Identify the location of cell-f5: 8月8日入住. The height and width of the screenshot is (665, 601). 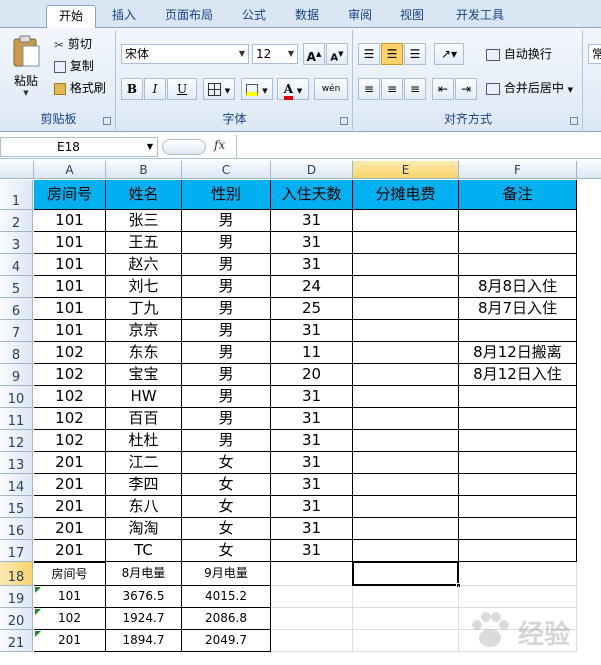
(518, 287).